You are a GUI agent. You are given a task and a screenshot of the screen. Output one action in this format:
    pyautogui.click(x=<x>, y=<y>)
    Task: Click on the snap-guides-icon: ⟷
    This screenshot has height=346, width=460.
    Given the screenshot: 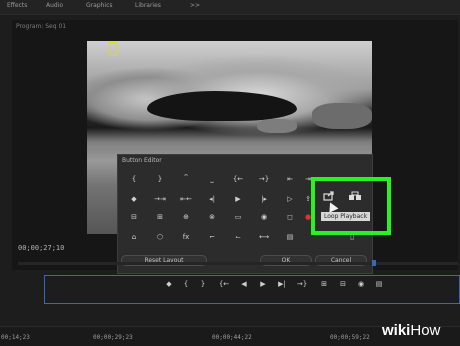 What is the action you would take?
    pyautogui.click(x=264, y=237)
    